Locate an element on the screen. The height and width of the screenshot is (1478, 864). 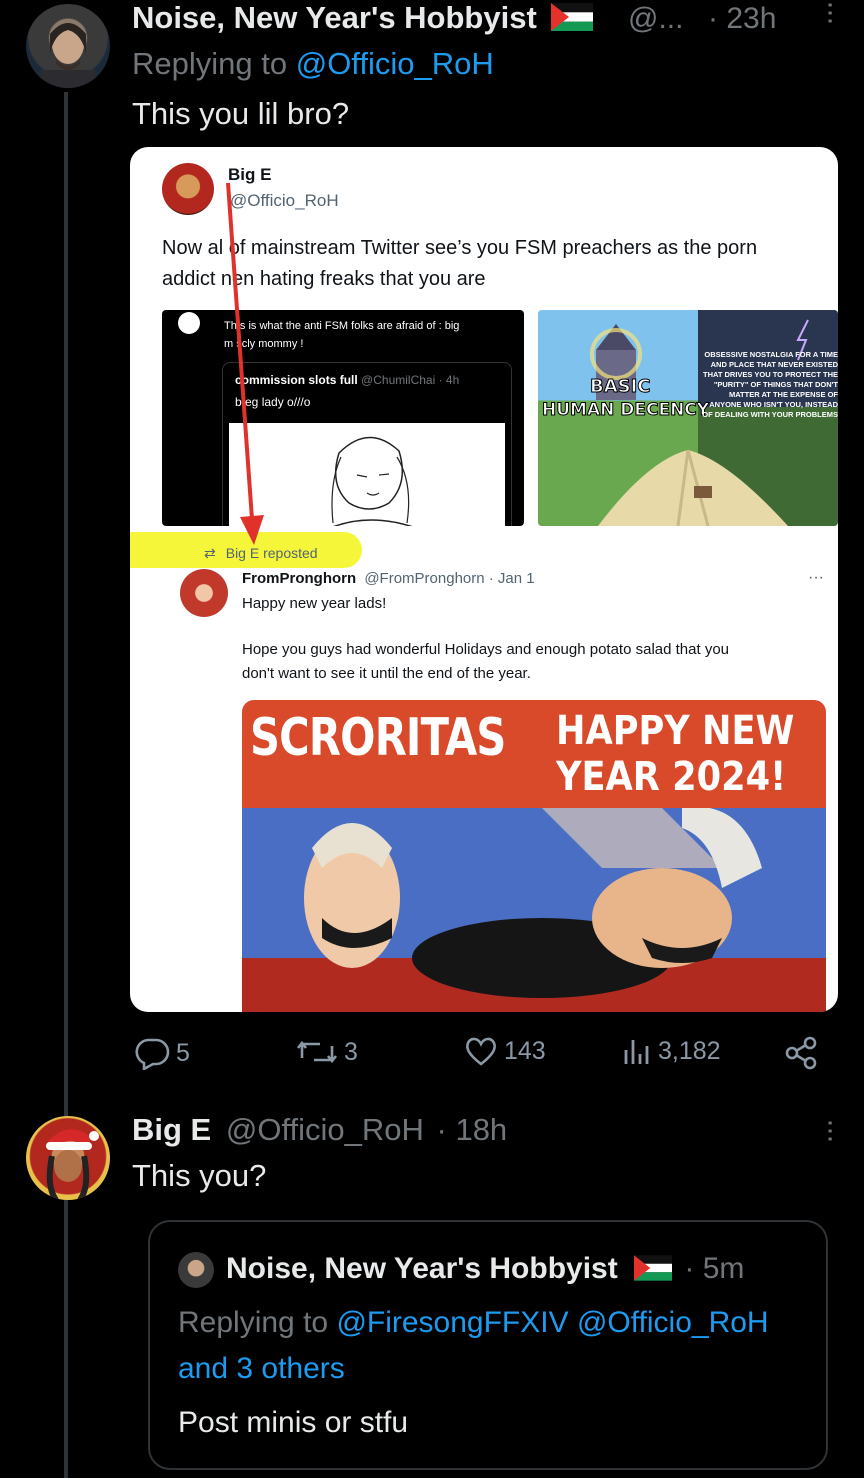
repost-count: 3 is located at coordinates (351, 1051).